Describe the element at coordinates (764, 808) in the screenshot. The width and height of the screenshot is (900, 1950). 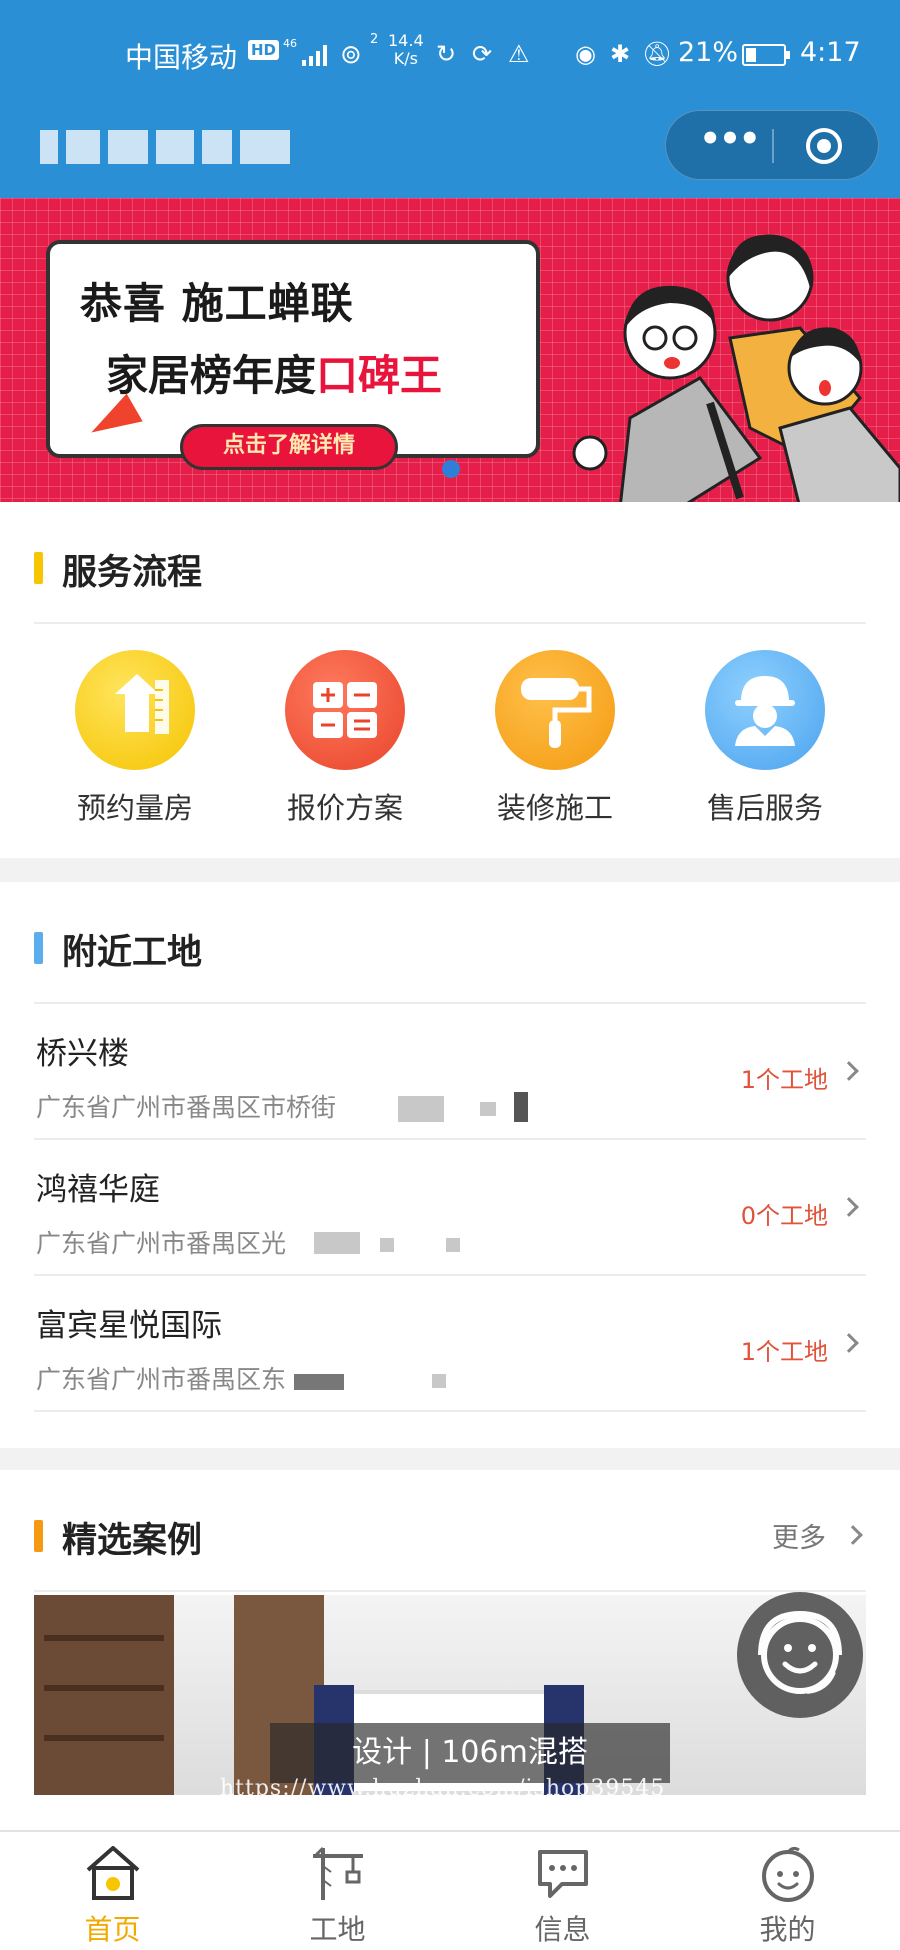
I see `service-label: 售后服务` at that location.